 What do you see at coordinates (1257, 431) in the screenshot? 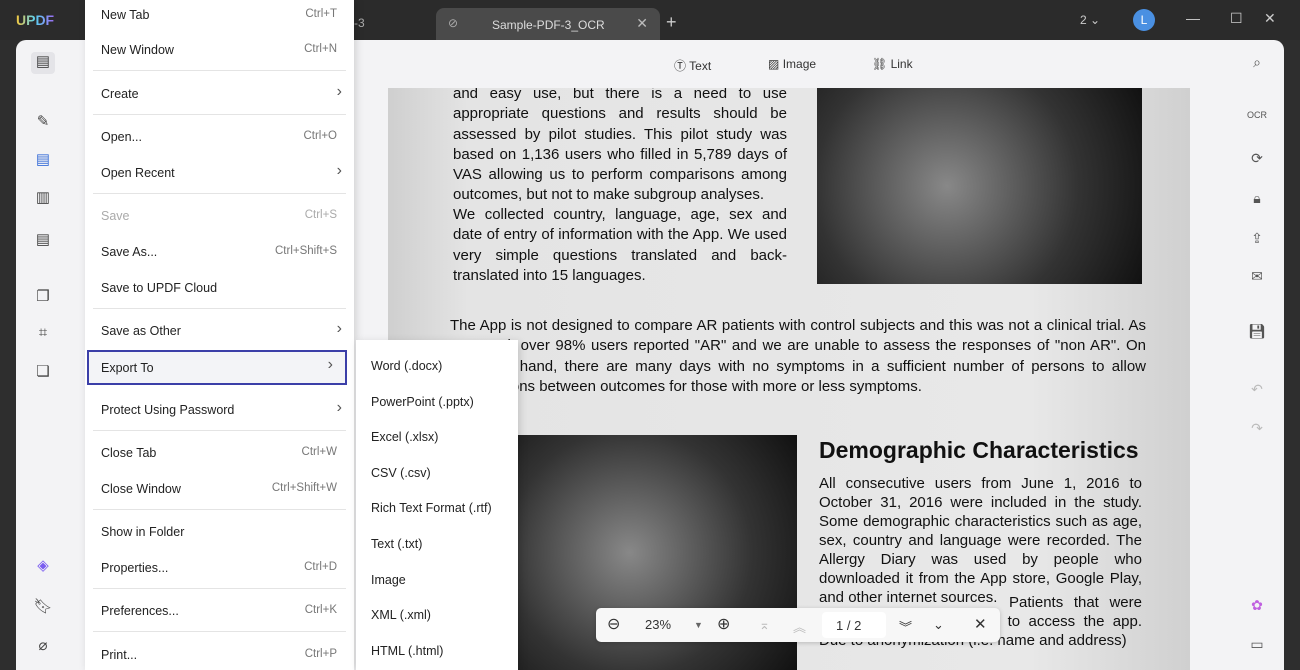
I see `redo-icon: ↷` at bounding box center [1257, 431].